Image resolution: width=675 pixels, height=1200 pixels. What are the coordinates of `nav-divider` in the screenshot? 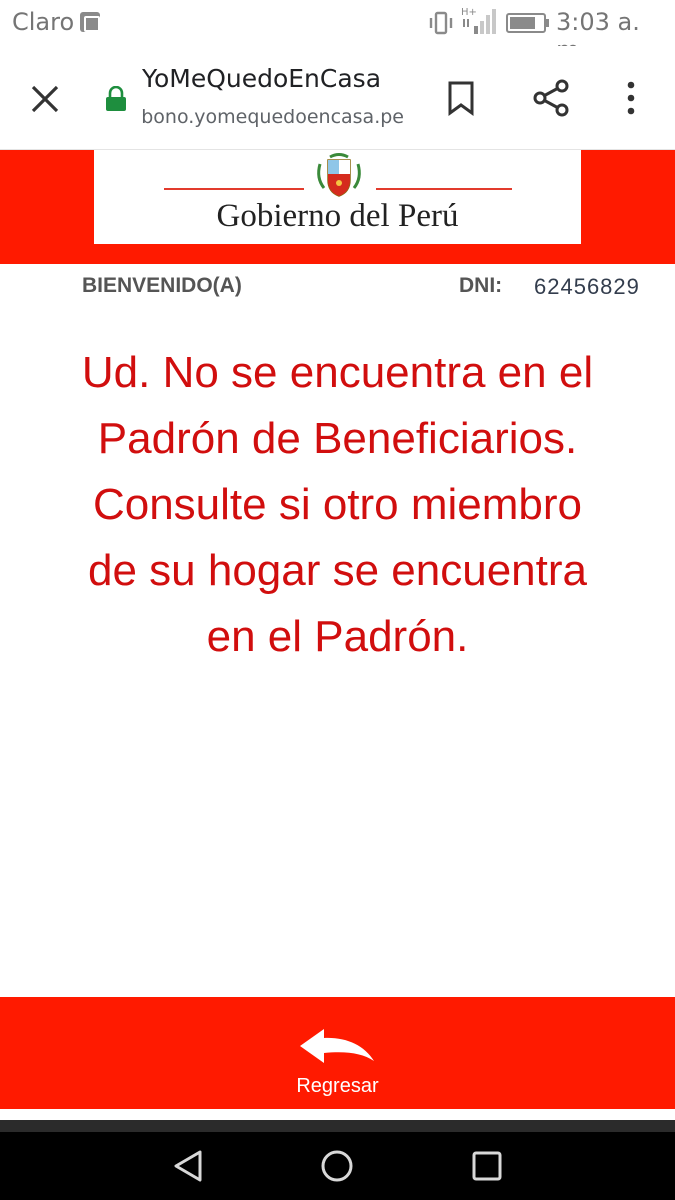 It's located at (337, 1126).